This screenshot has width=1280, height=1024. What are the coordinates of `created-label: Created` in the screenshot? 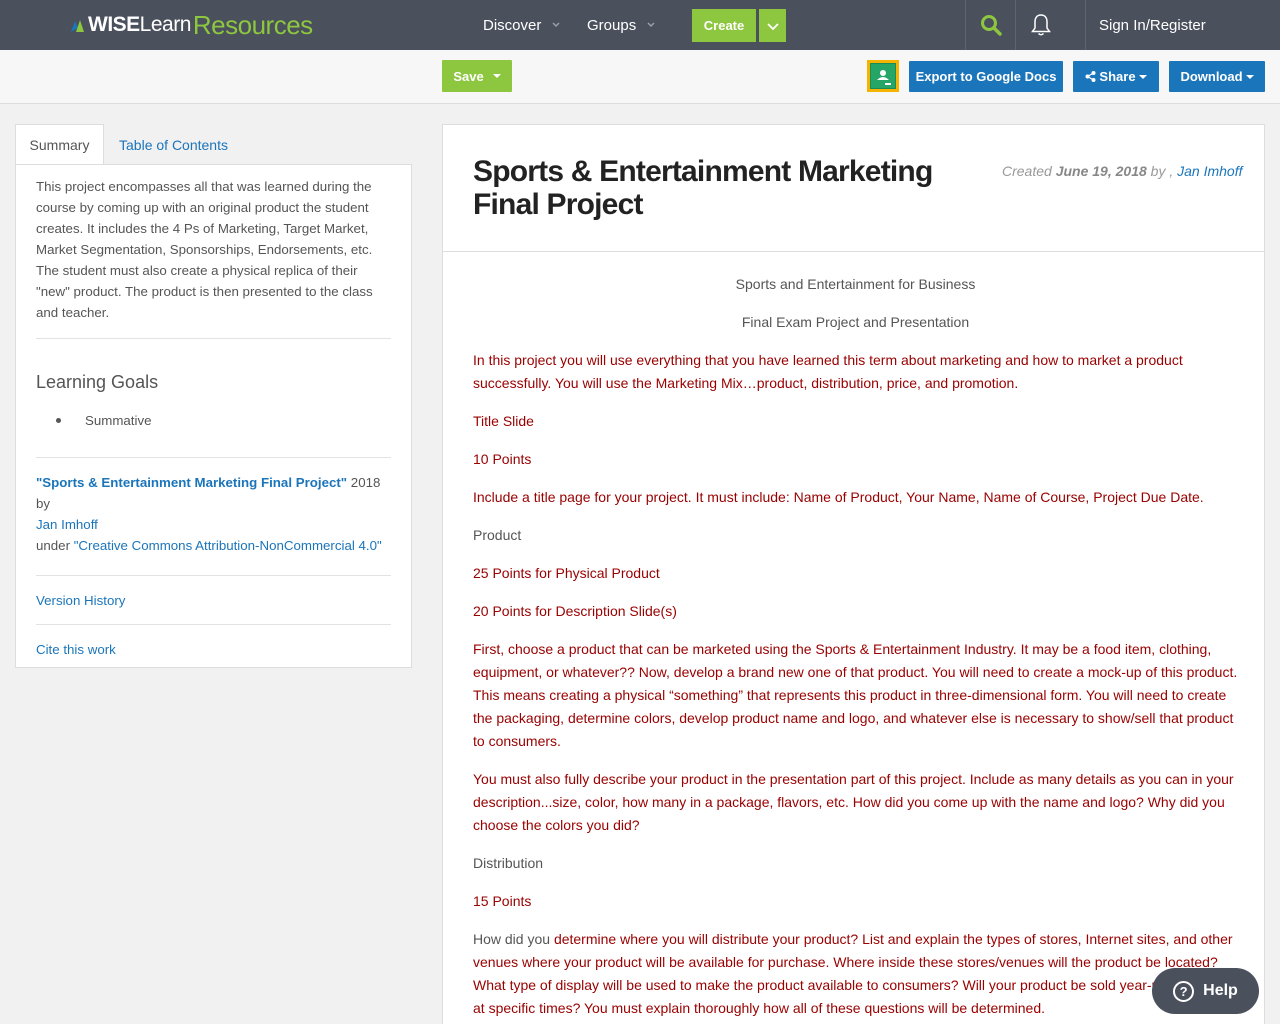 It's located at (1029, 171).